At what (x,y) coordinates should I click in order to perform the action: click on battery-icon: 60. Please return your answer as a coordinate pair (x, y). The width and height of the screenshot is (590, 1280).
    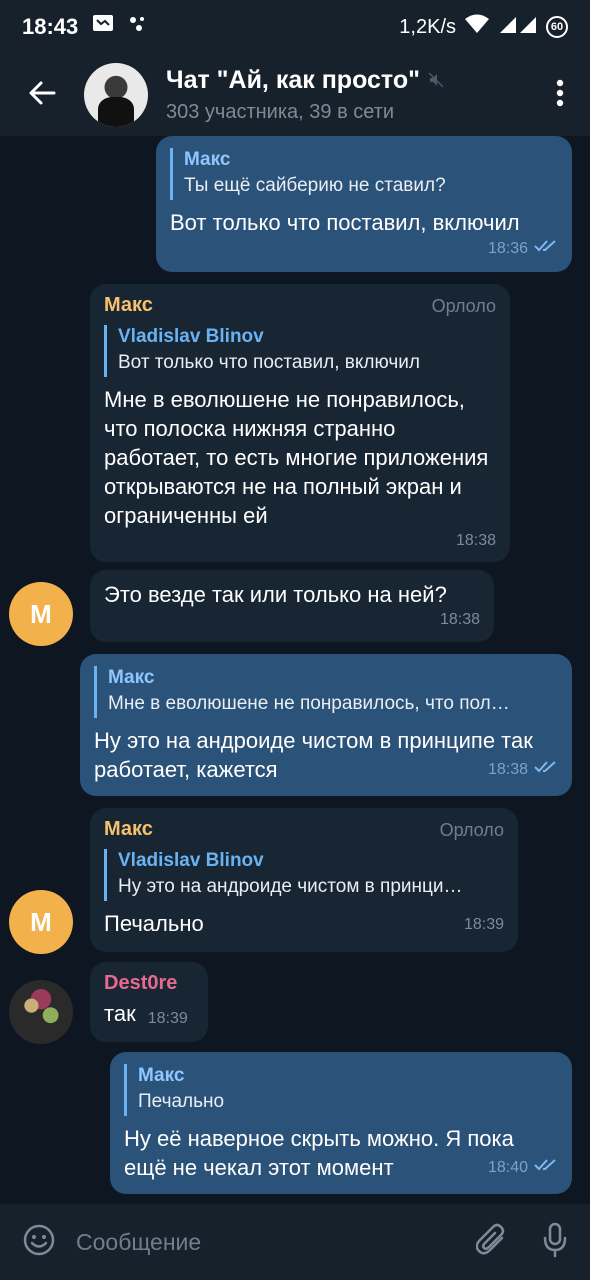
    Looking at the image, I should click on (557, 27).